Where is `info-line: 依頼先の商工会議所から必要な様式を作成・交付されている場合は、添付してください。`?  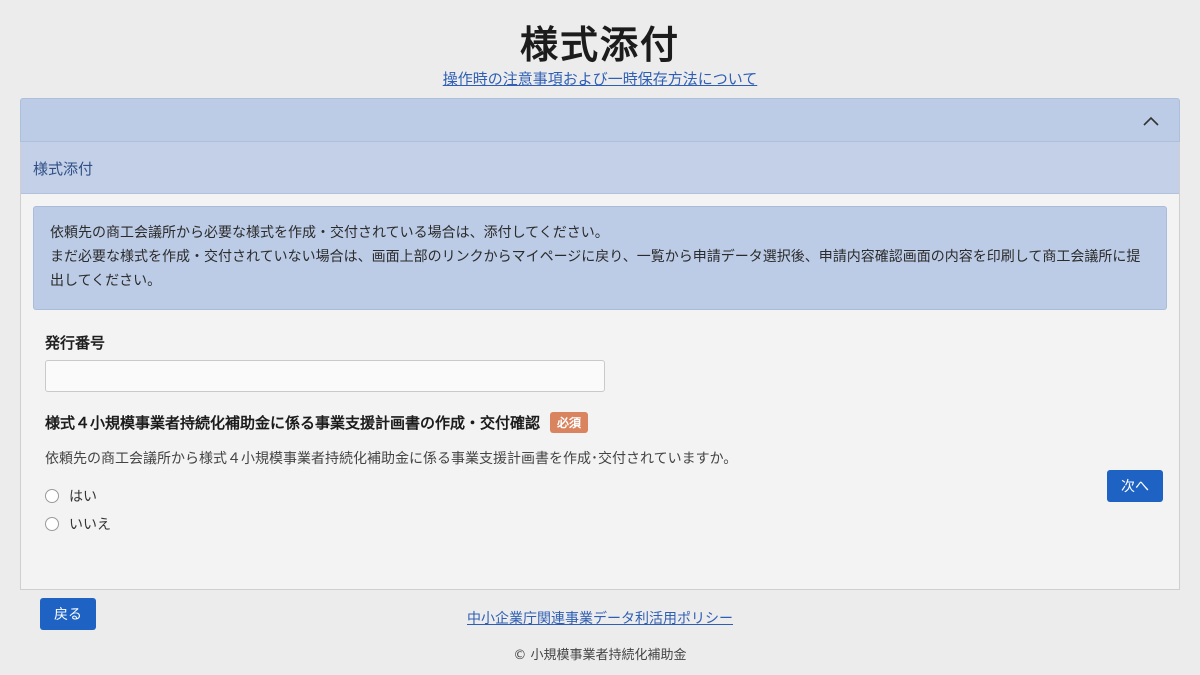 info-line: 依頼先の商工会議所から必要な様式を作成・交付されている場合は、添付してください。 is located at coordinates (329, 233).